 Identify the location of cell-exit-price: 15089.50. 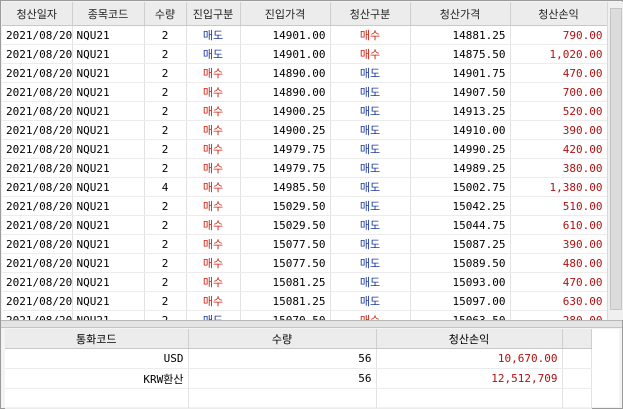
(460, 263).